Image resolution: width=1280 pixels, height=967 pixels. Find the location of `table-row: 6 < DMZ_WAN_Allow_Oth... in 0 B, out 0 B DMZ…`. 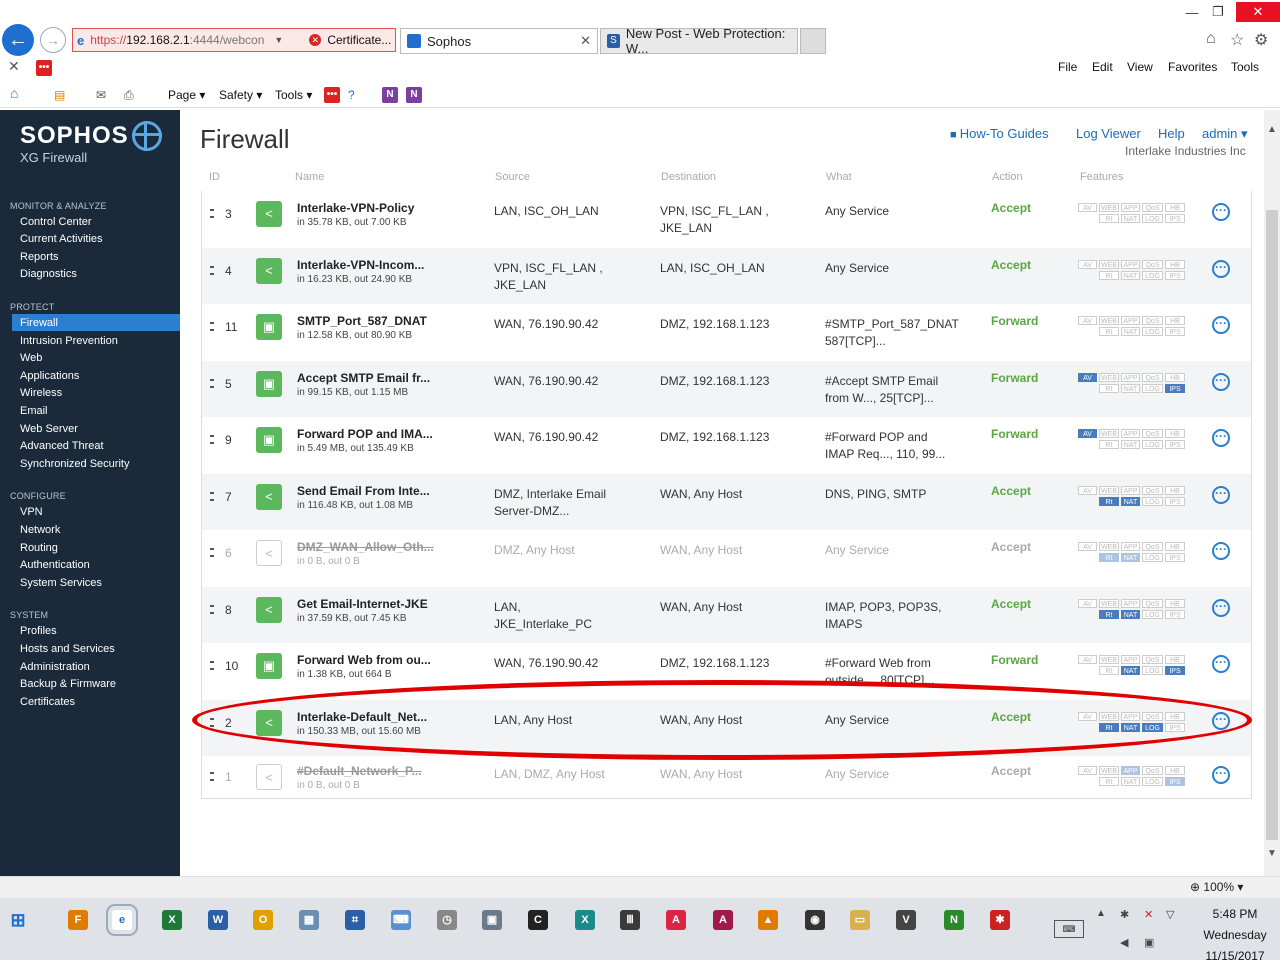

table-row: 6 < DMZ_WAN_Allow_Oth... in 0 B, out 0 B DMZ… is located at coordinates (726, 558).